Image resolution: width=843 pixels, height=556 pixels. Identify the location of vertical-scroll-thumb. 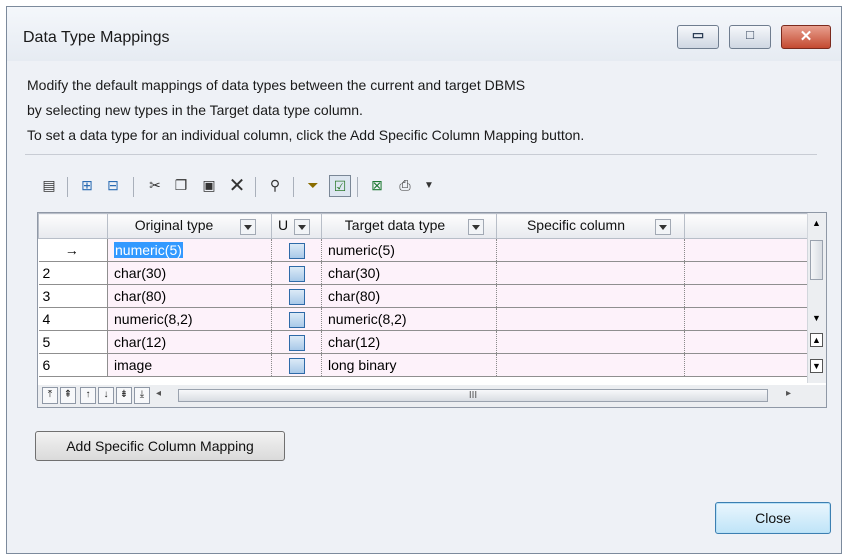
(816, 260).